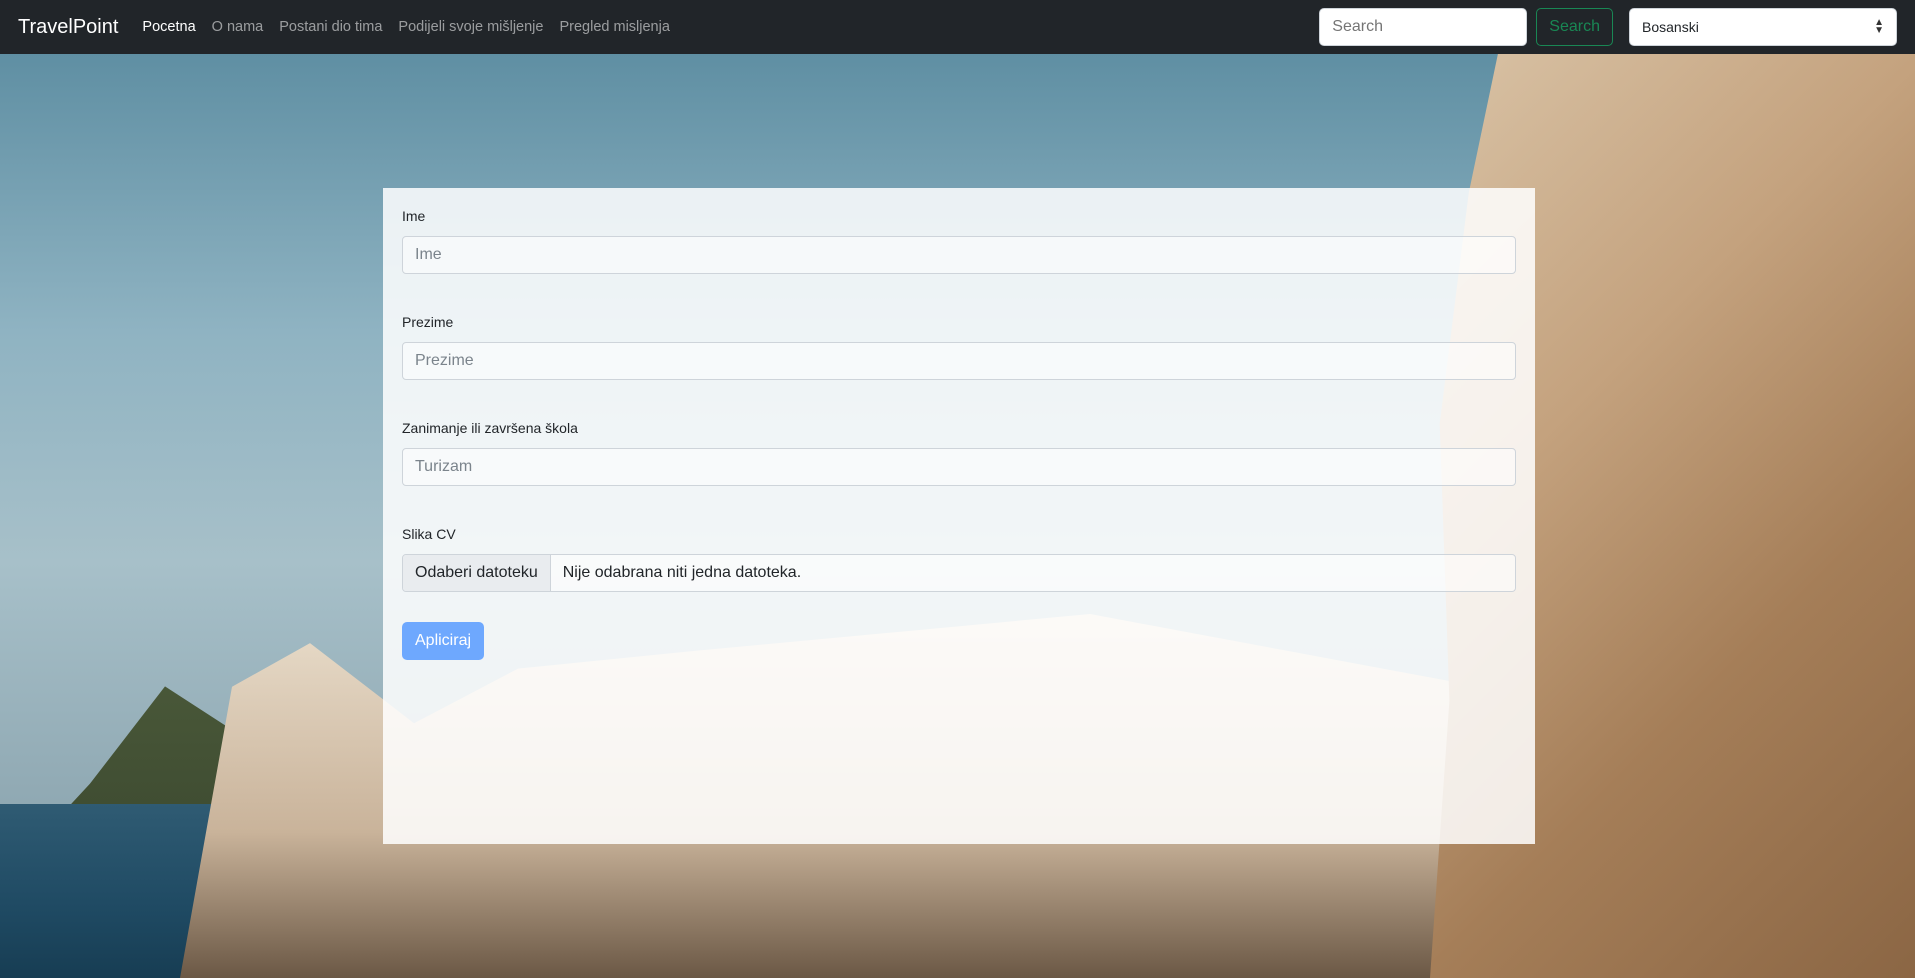 This screenshot has height=978, width=1915. Describe the element at coordinates (238, 27) in the screenshot. I see `nav-link-o-nama: O nama` at that location.